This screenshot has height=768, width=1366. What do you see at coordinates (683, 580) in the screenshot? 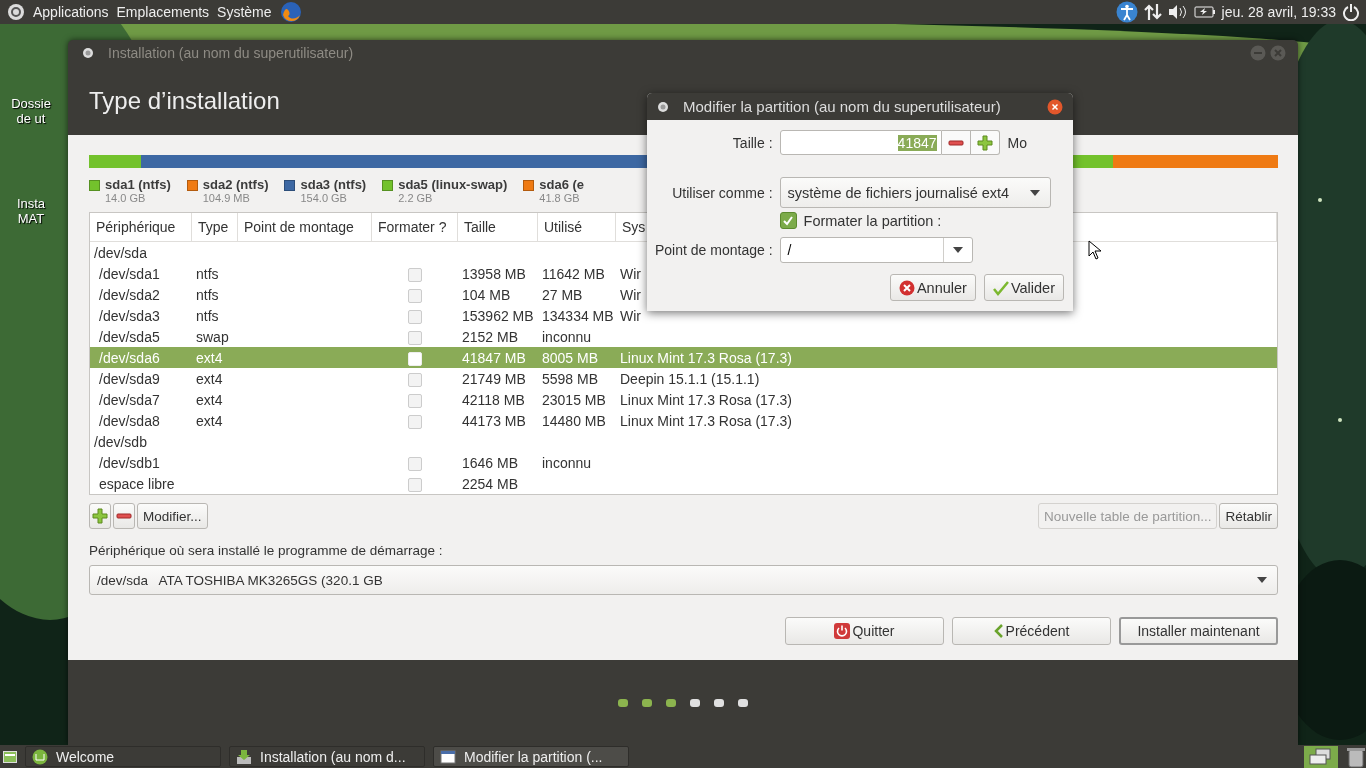
I see `boot-device-dropdown: /dev/sda ATA TOSHIBA MK3265GS (320.1 GB` at bounding box center [683, 580].